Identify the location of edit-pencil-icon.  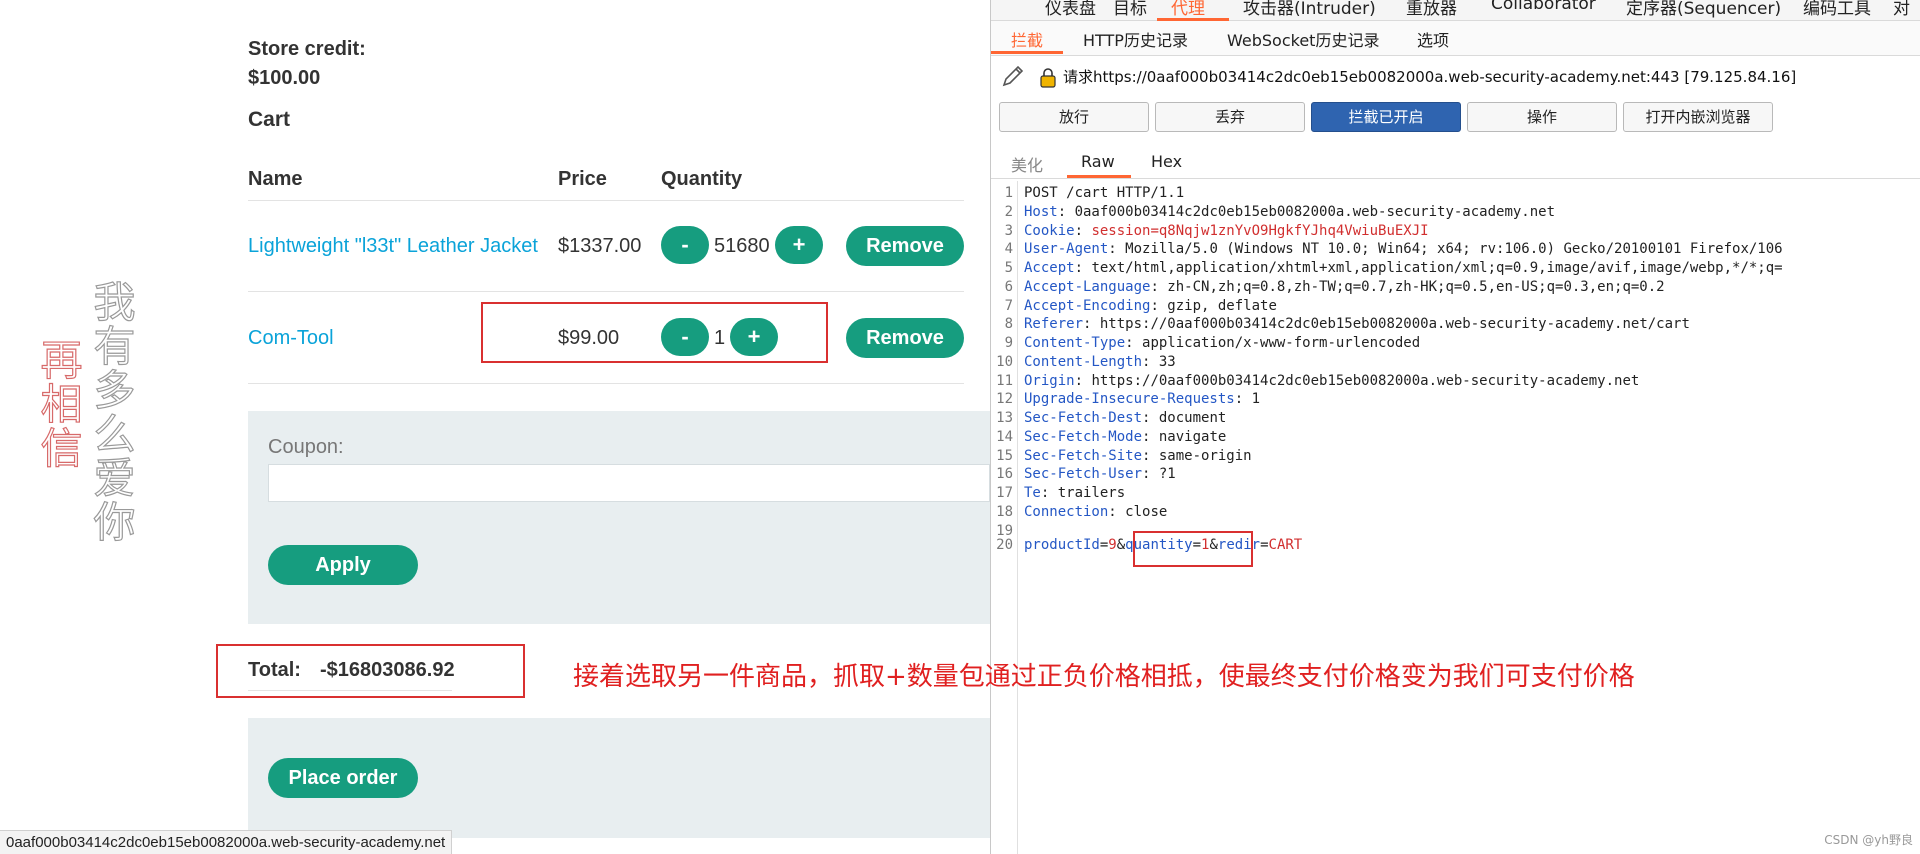
(1013, 76).